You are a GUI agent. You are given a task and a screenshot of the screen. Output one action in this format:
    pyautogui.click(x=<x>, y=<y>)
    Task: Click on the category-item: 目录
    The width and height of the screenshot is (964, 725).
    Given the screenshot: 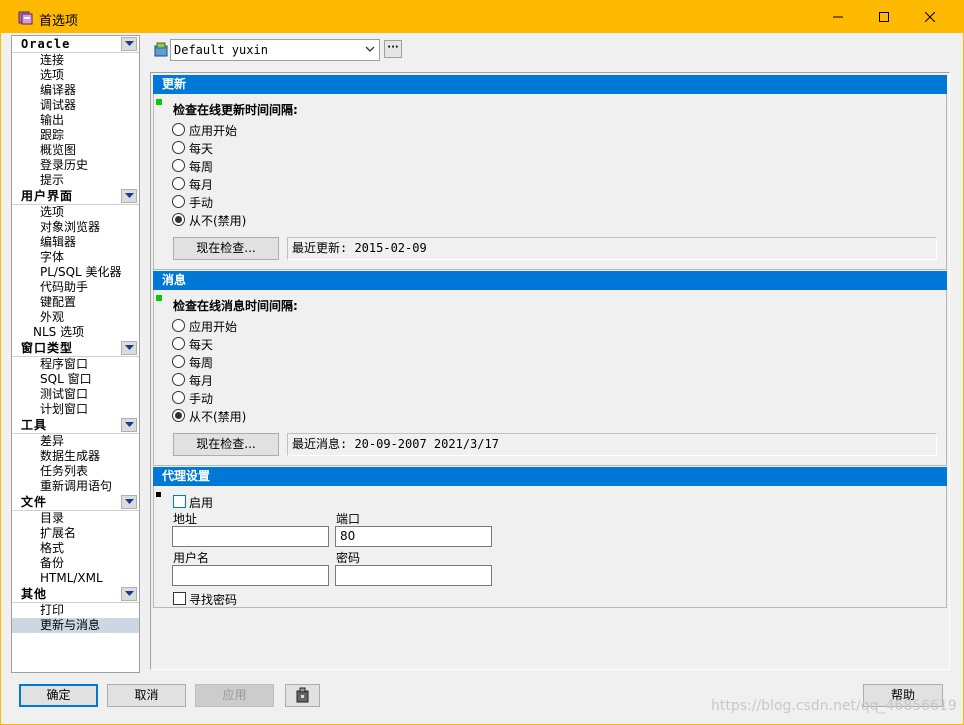 What is the action you would take?
    pyautogui.click(x=75, y=518)
    